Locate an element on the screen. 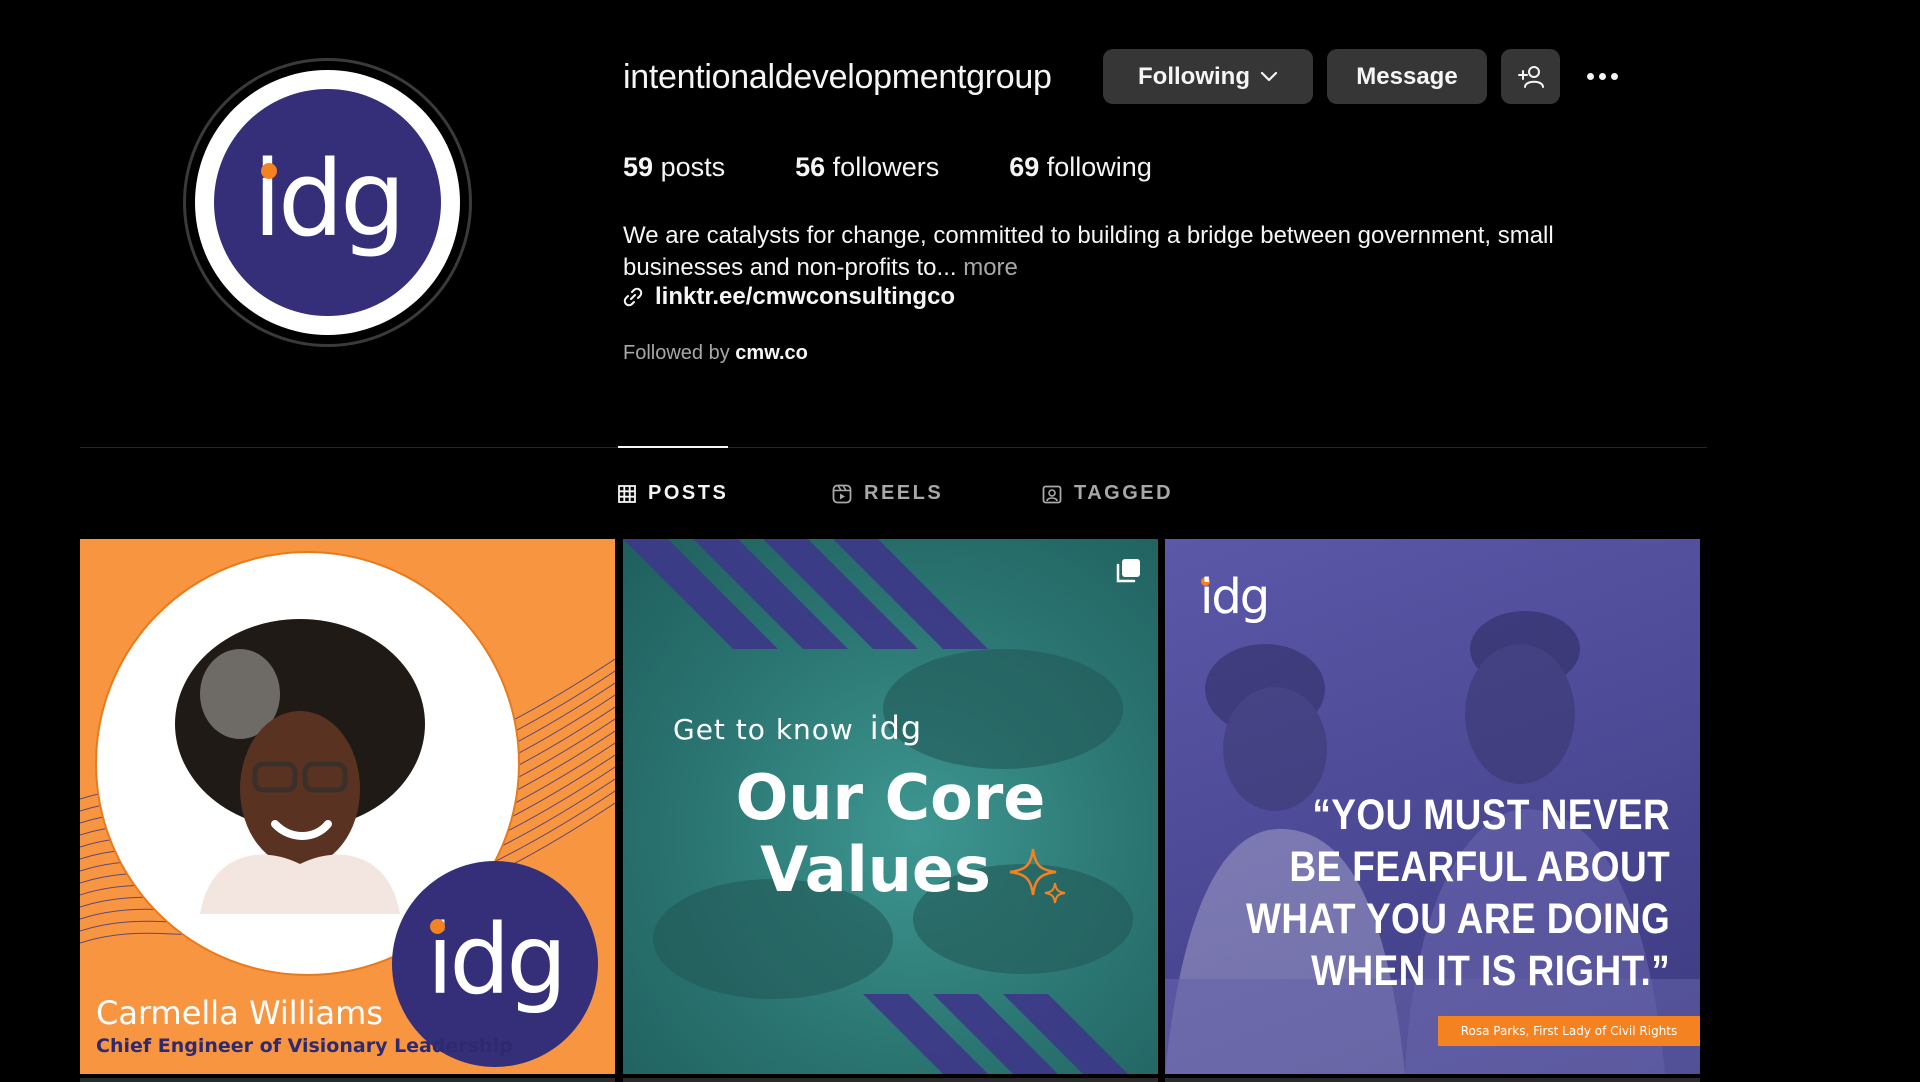 The height and width of the screenshot is (1082, 1920). profile-stats: 59 posts 56 followers 69 following is located at coordinates (922, 167).